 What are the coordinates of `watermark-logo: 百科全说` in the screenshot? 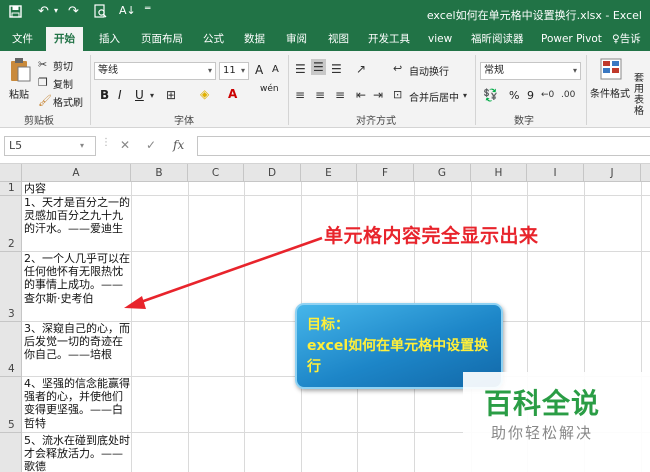 It's located at (542, 403).